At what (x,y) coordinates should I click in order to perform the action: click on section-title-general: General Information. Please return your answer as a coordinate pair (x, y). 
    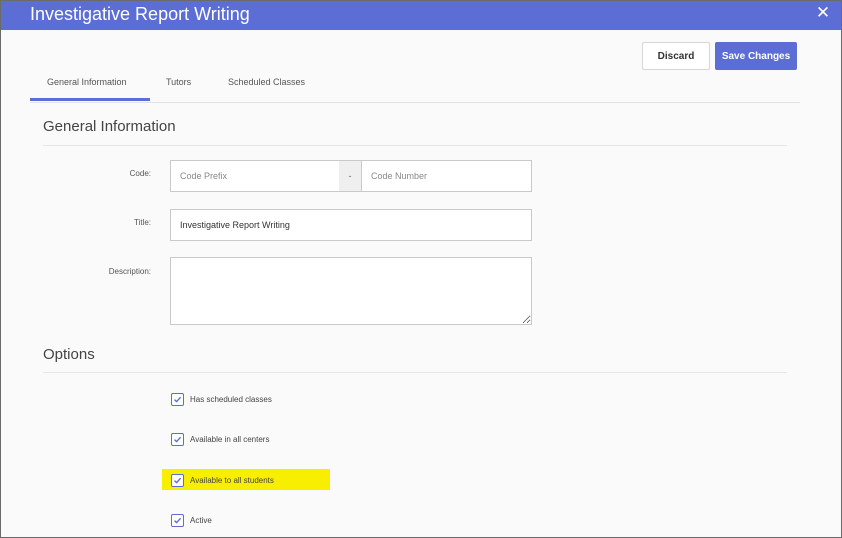
    Looking at the image, I should click on (109, 126).